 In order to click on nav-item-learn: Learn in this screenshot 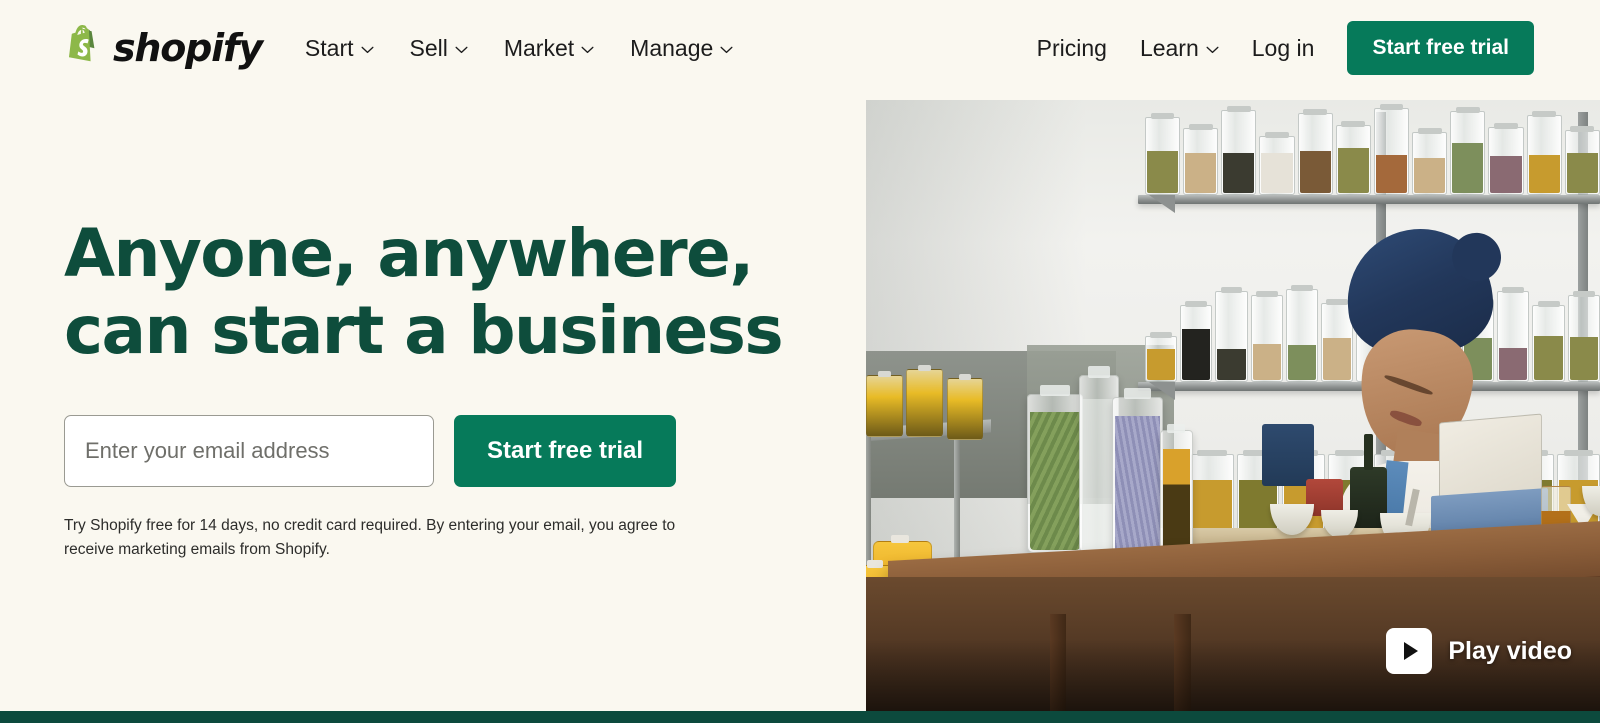, I will do `click(1179, 48)`.